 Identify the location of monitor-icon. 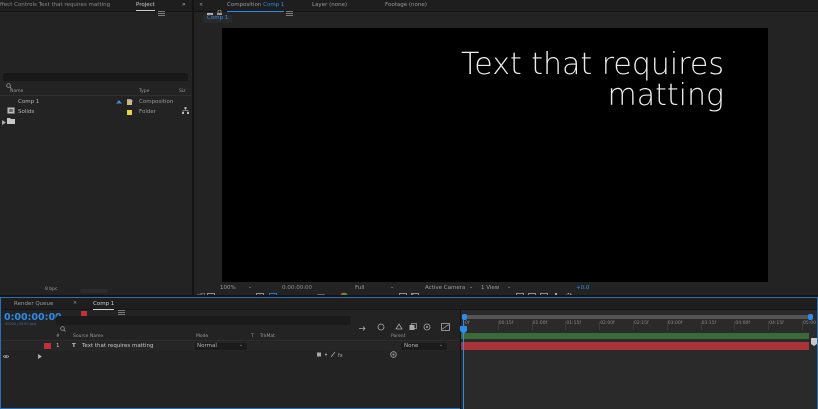
(211, 293).